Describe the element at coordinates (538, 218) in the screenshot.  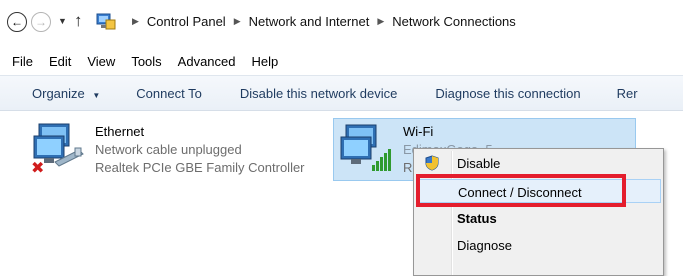
I see `menu-item-status: Status` at that location.